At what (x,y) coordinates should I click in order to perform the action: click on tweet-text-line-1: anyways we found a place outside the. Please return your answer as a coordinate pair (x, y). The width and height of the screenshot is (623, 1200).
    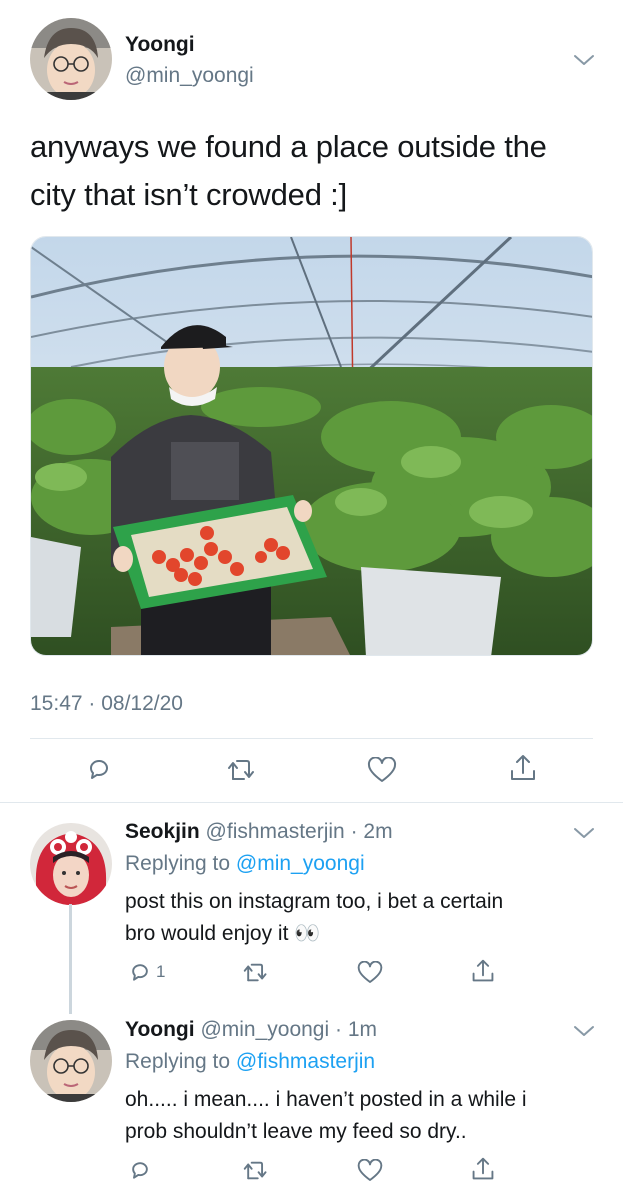
    Looking at the image, I should click on (288, 146).